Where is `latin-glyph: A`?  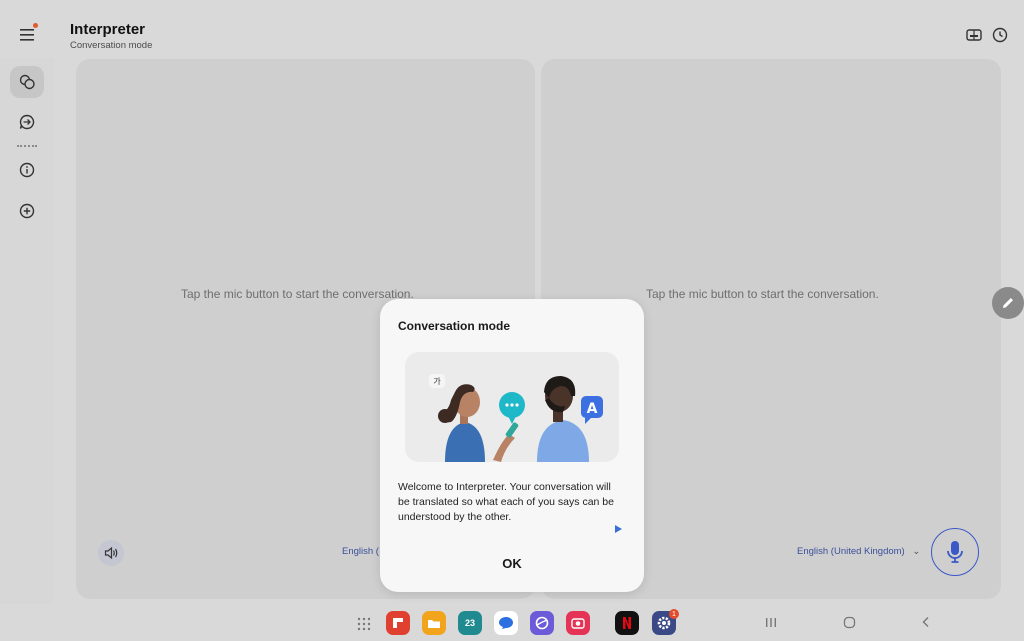 latin-glyph: A is located at coordinates (592, 409).